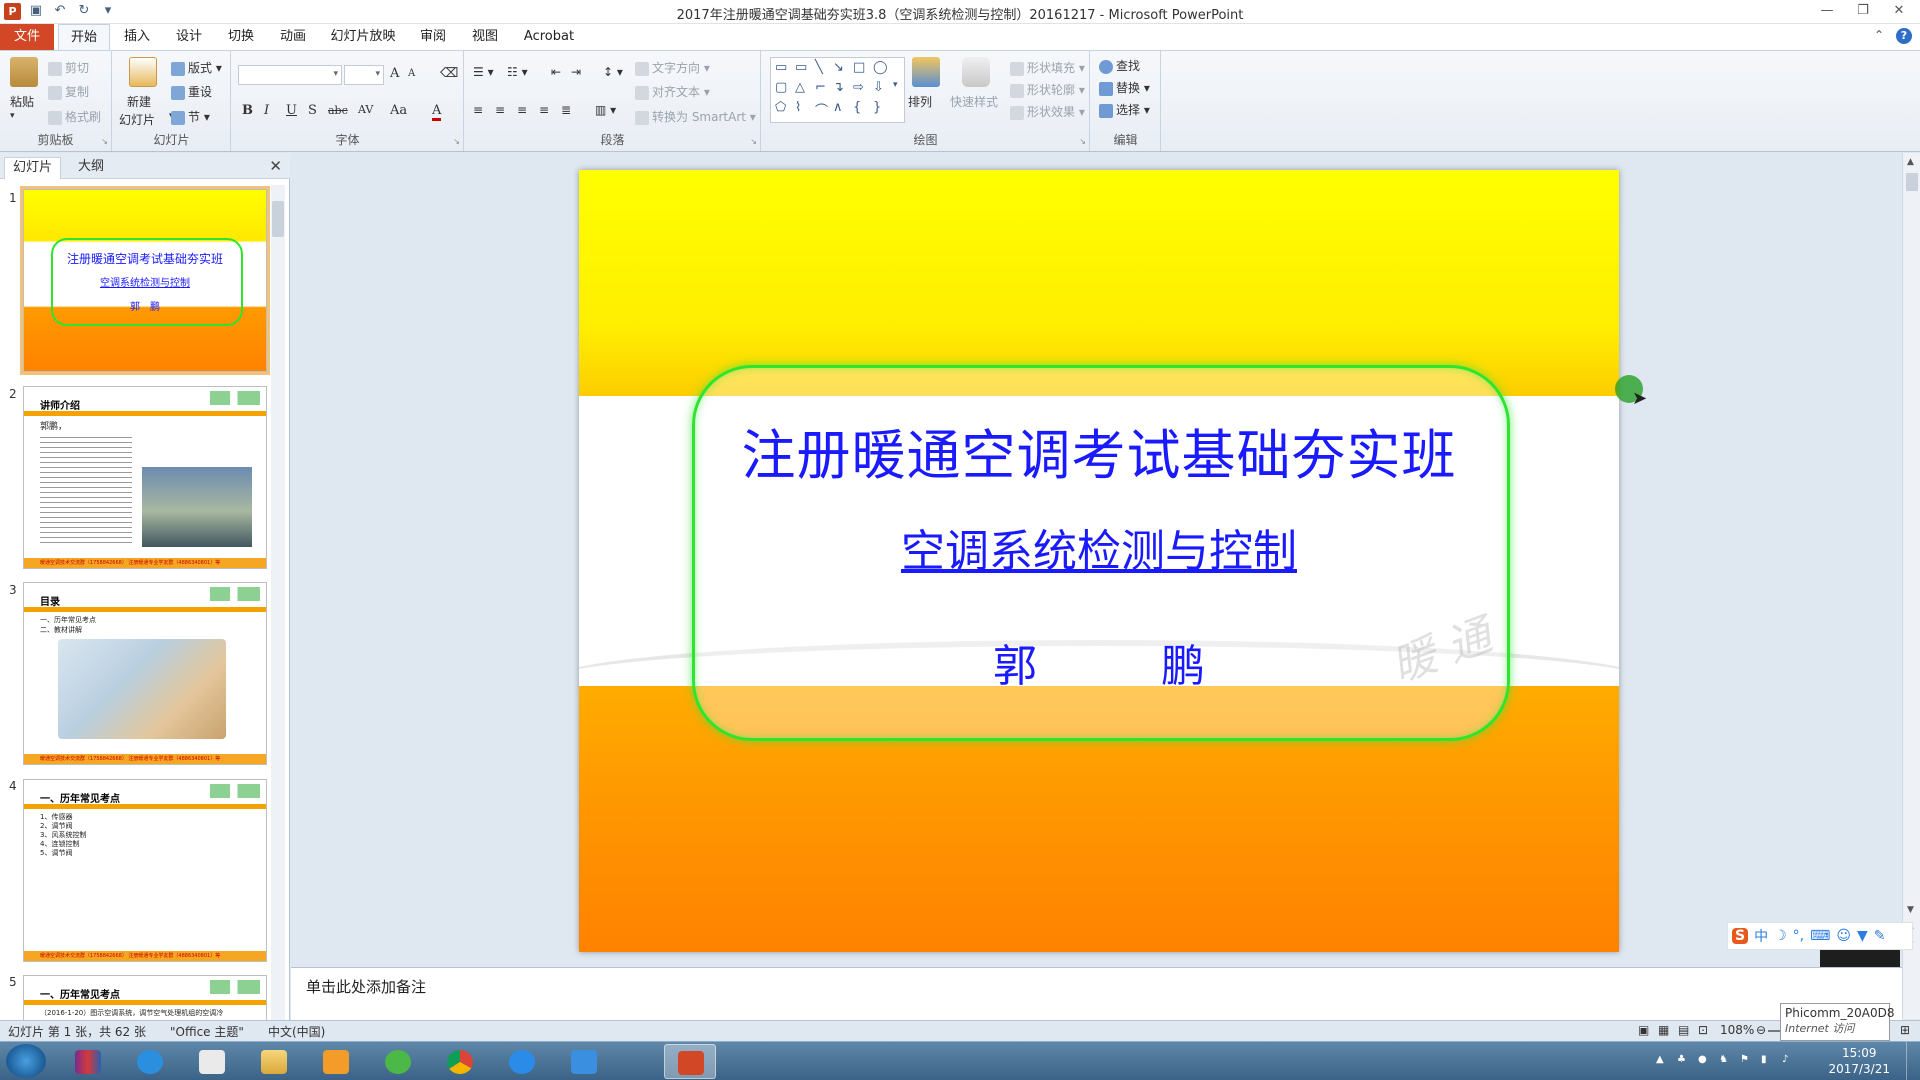 This screenshot has width=1920, height=1080. Describe the element at coordinates (24, 72) in the screenshot. I see `paste-icon` at that location.